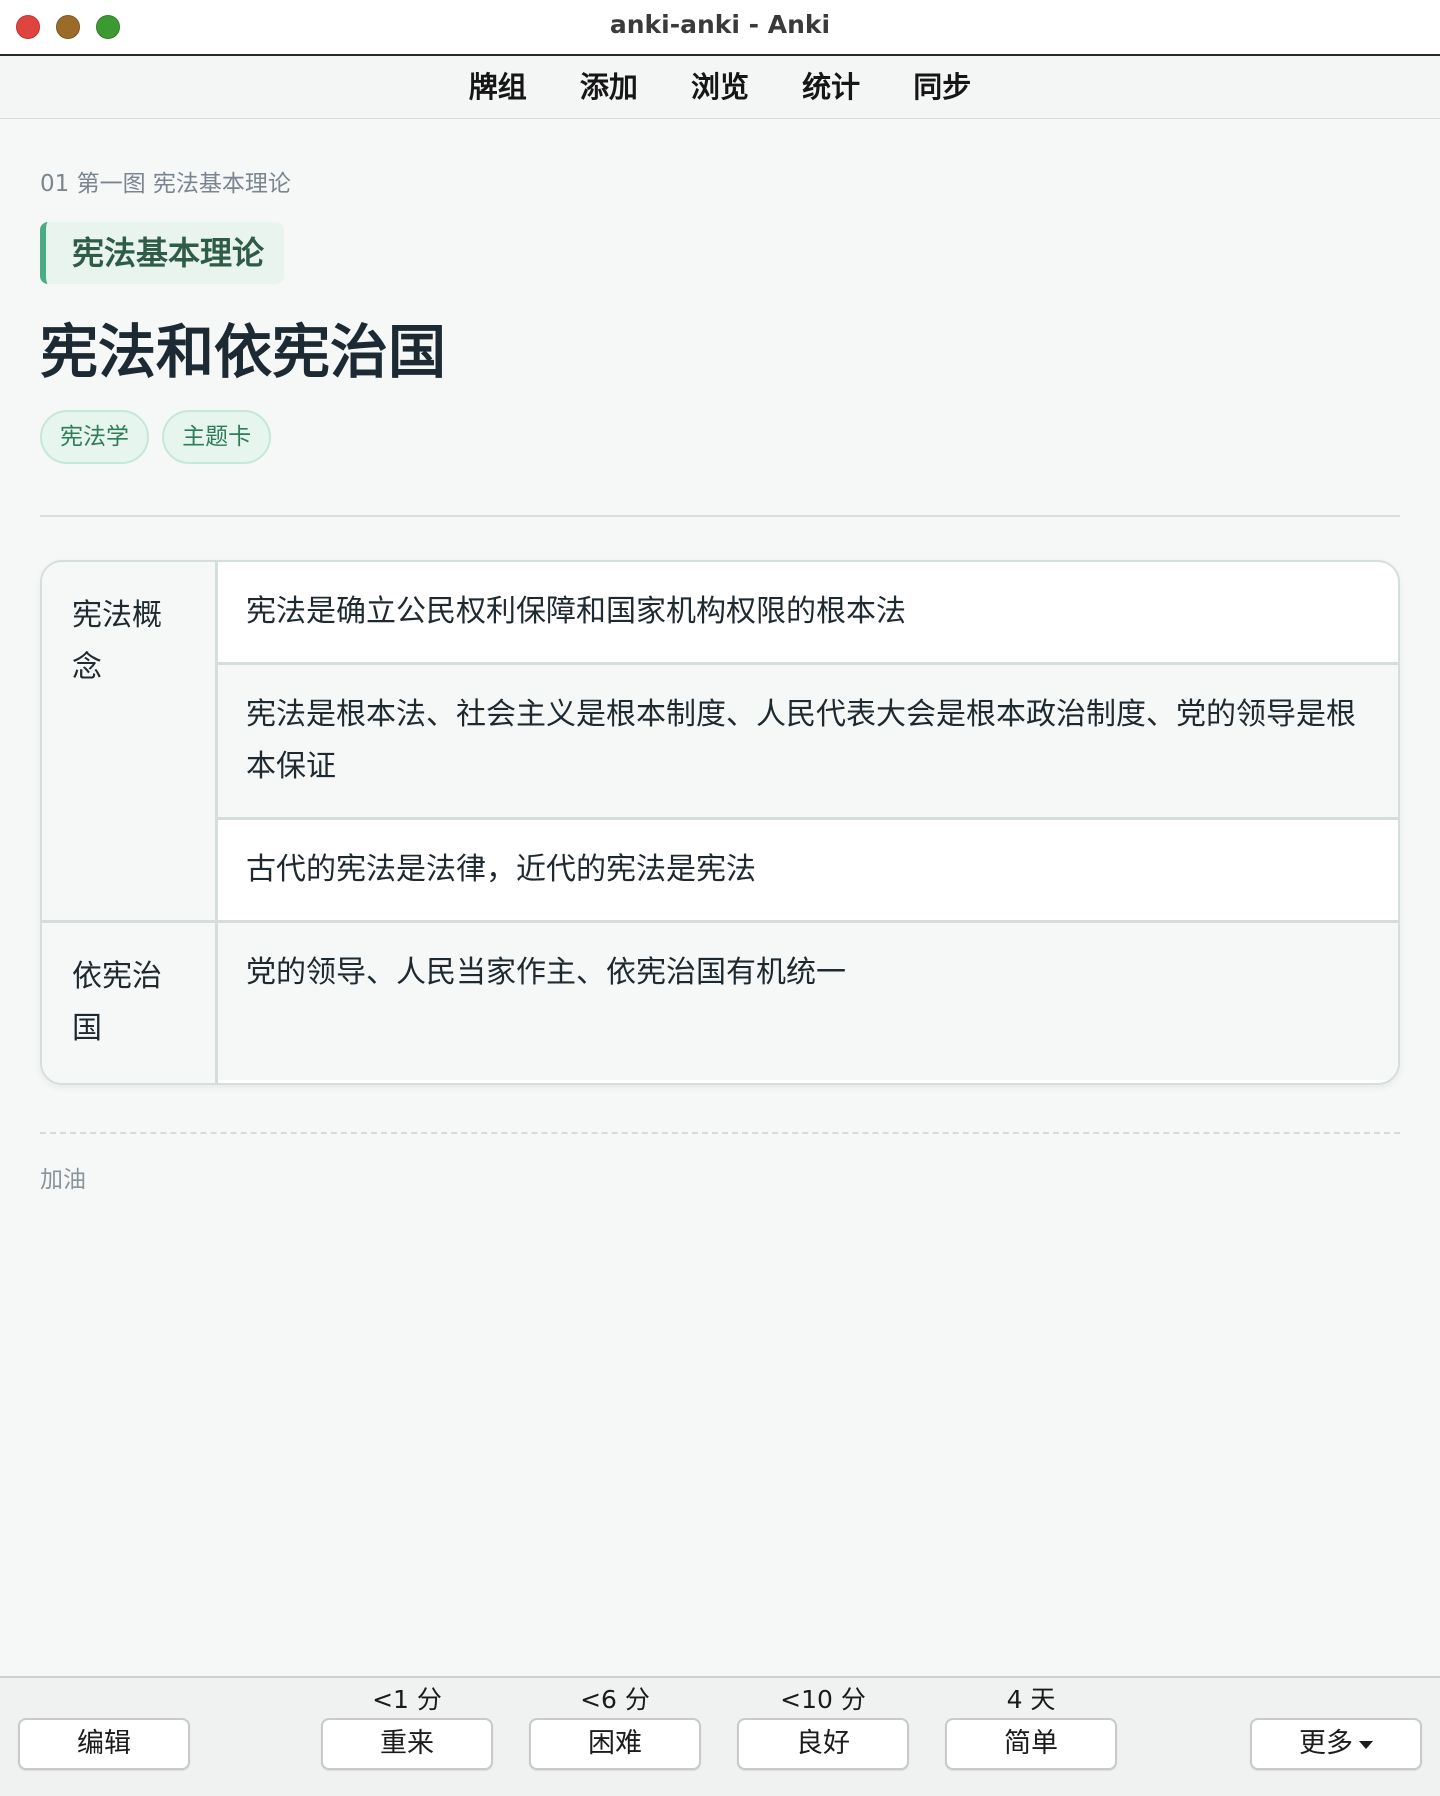  Describe the element at coordinates (63, 1180) in the screenshot. I see `footer-note: 加油` at that location.